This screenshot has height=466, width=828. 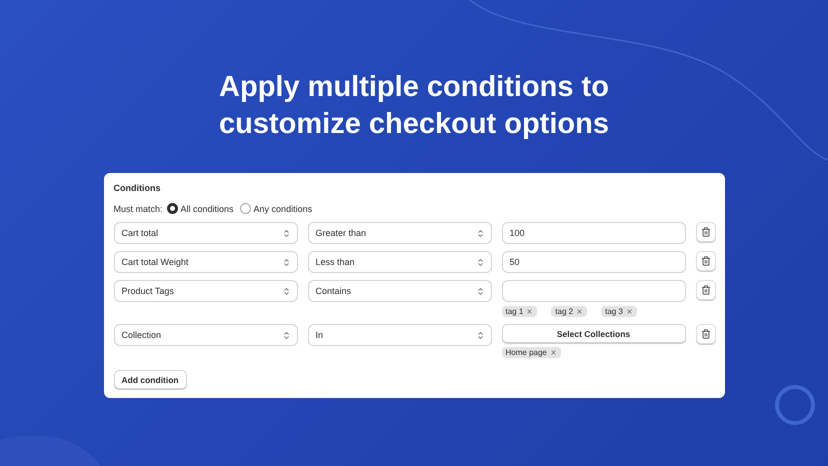 What do you see at coordinates (619, 311) in the screenshot?
I see `tag: tag 3` at bounding box center [619, 311].